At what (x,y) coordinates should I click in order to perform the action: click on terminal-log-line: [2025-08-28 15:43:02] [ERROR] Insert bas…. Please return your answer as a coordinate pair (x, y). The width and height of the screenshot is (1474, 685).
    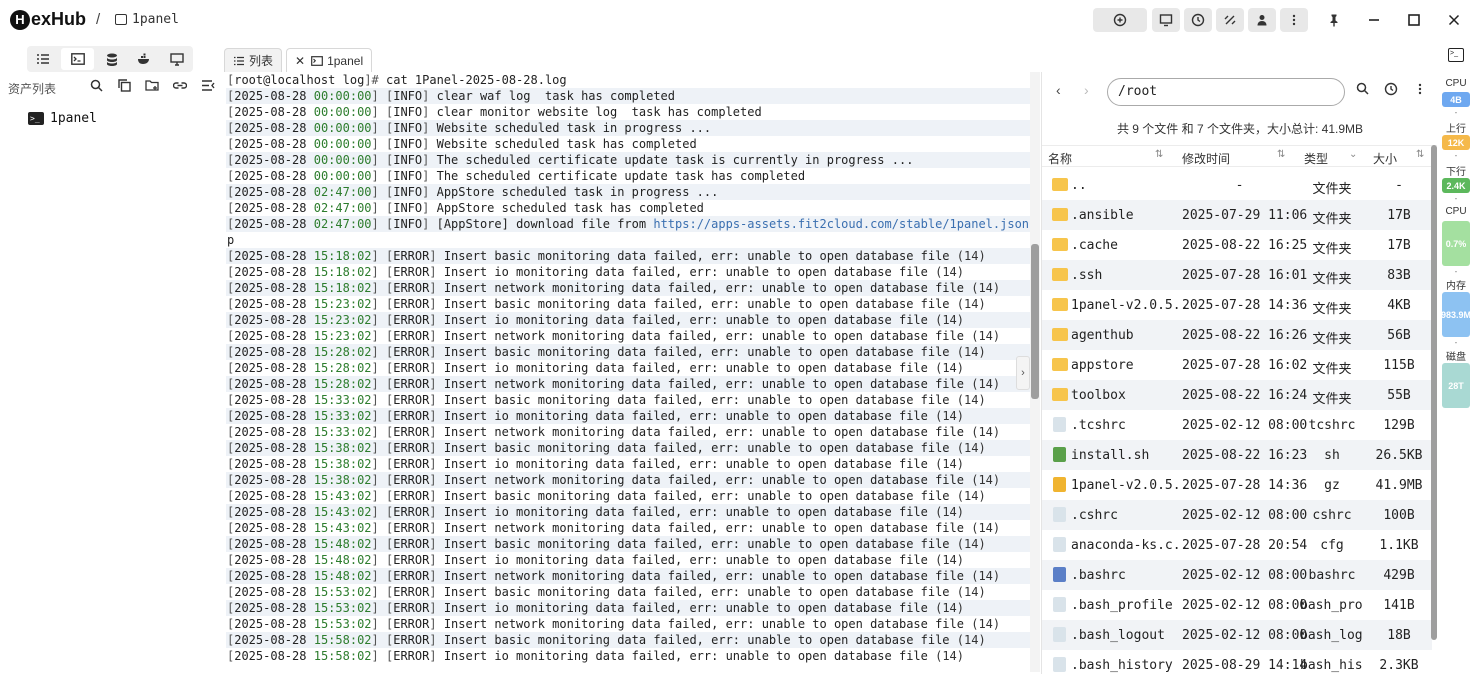
    Looking at the image, I should click on (606, 496).